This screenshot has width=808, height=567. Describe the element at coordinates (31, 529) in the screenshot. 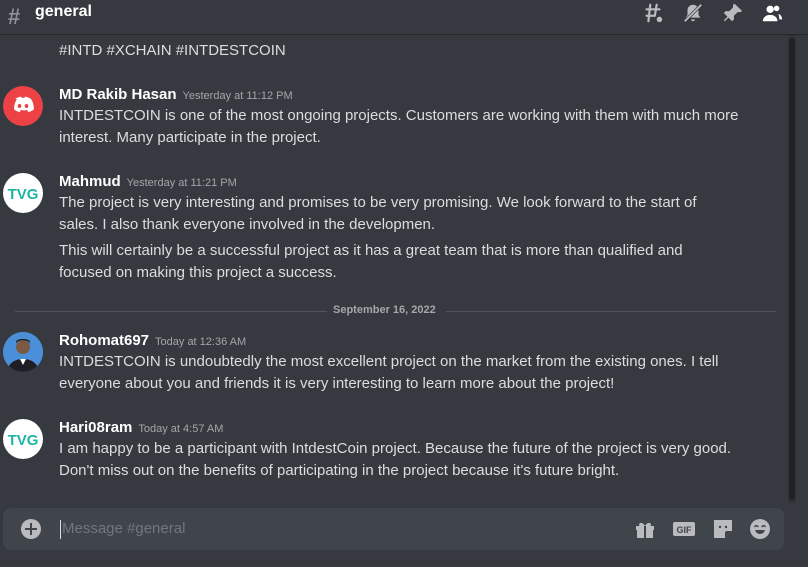

I see `add-attachment-icon` at that location.